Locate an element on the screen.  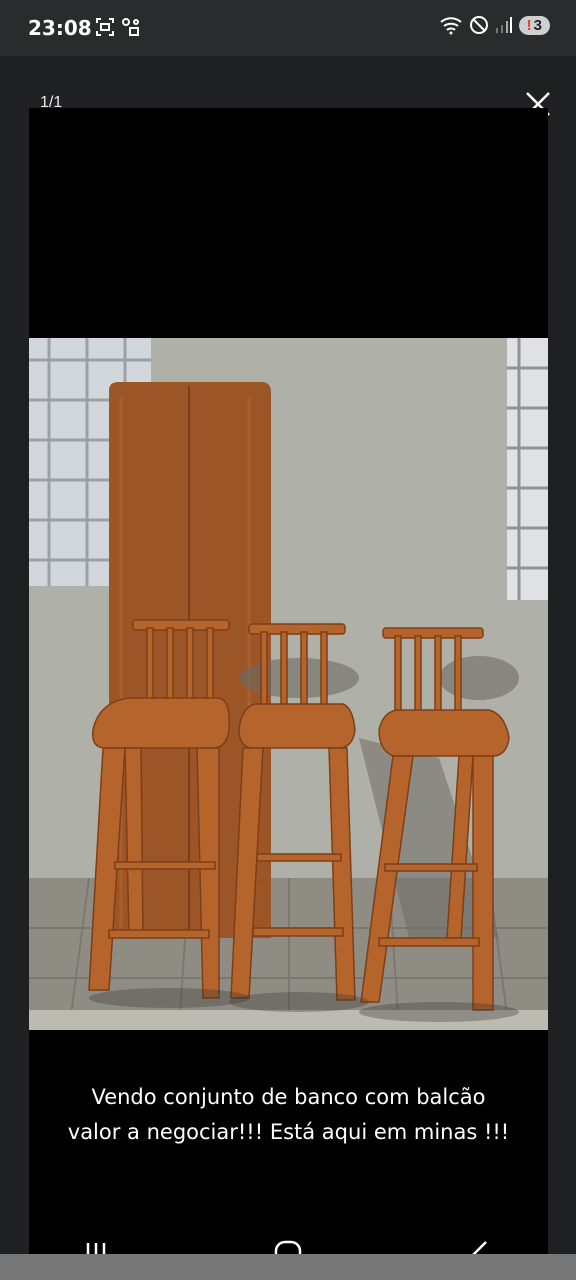
screenshot-icon is located at coordinates (105, 27).